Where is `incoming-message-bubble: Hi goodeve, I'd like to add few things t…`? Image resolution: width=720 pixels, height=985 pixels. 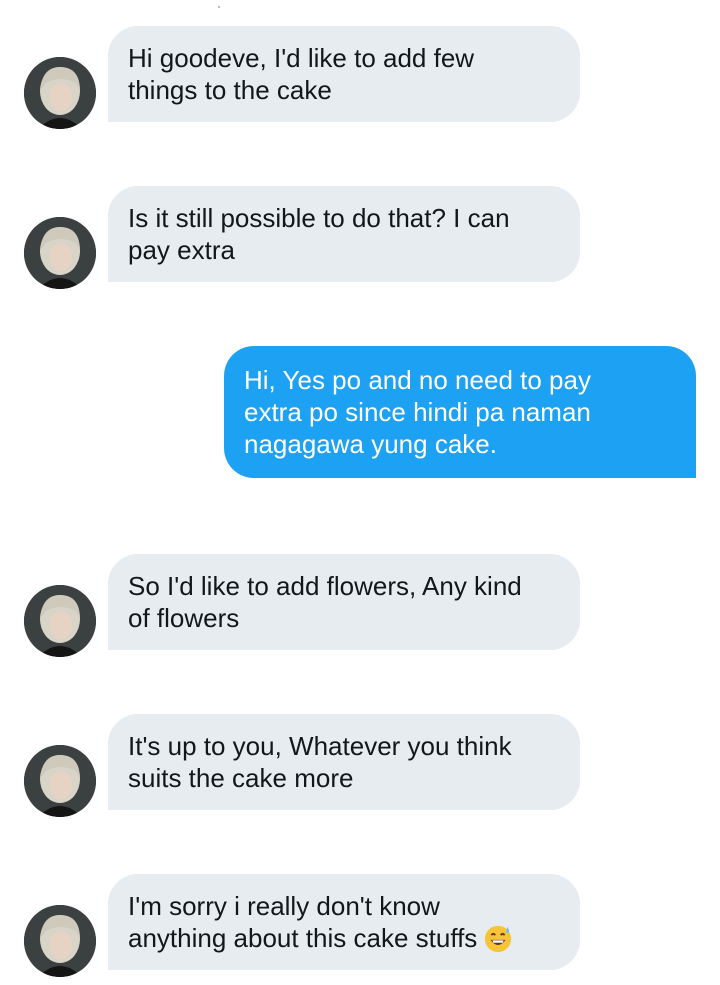
incoming-message-bubble: Hi goodeve, I'd like to add few things t… is located at coordinates (344, 74).